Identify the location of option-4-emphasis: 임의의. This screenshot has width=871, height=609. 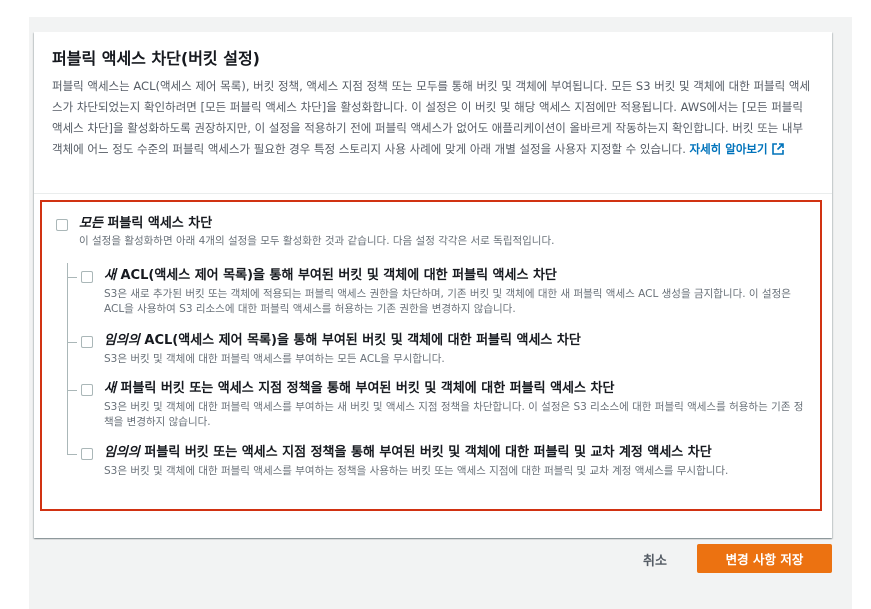
(122, 452).